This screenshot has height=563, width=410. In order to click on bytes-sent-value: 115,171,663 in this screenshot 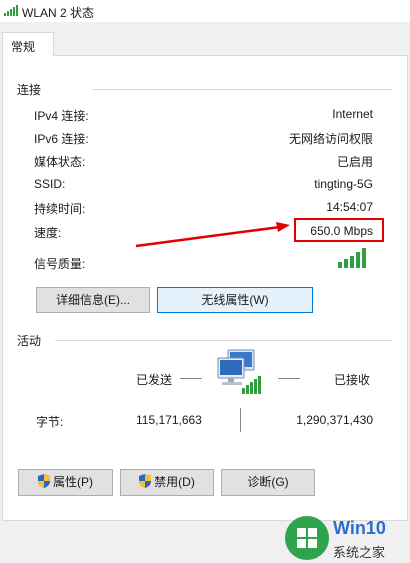, I will do `click(169, 420)`.